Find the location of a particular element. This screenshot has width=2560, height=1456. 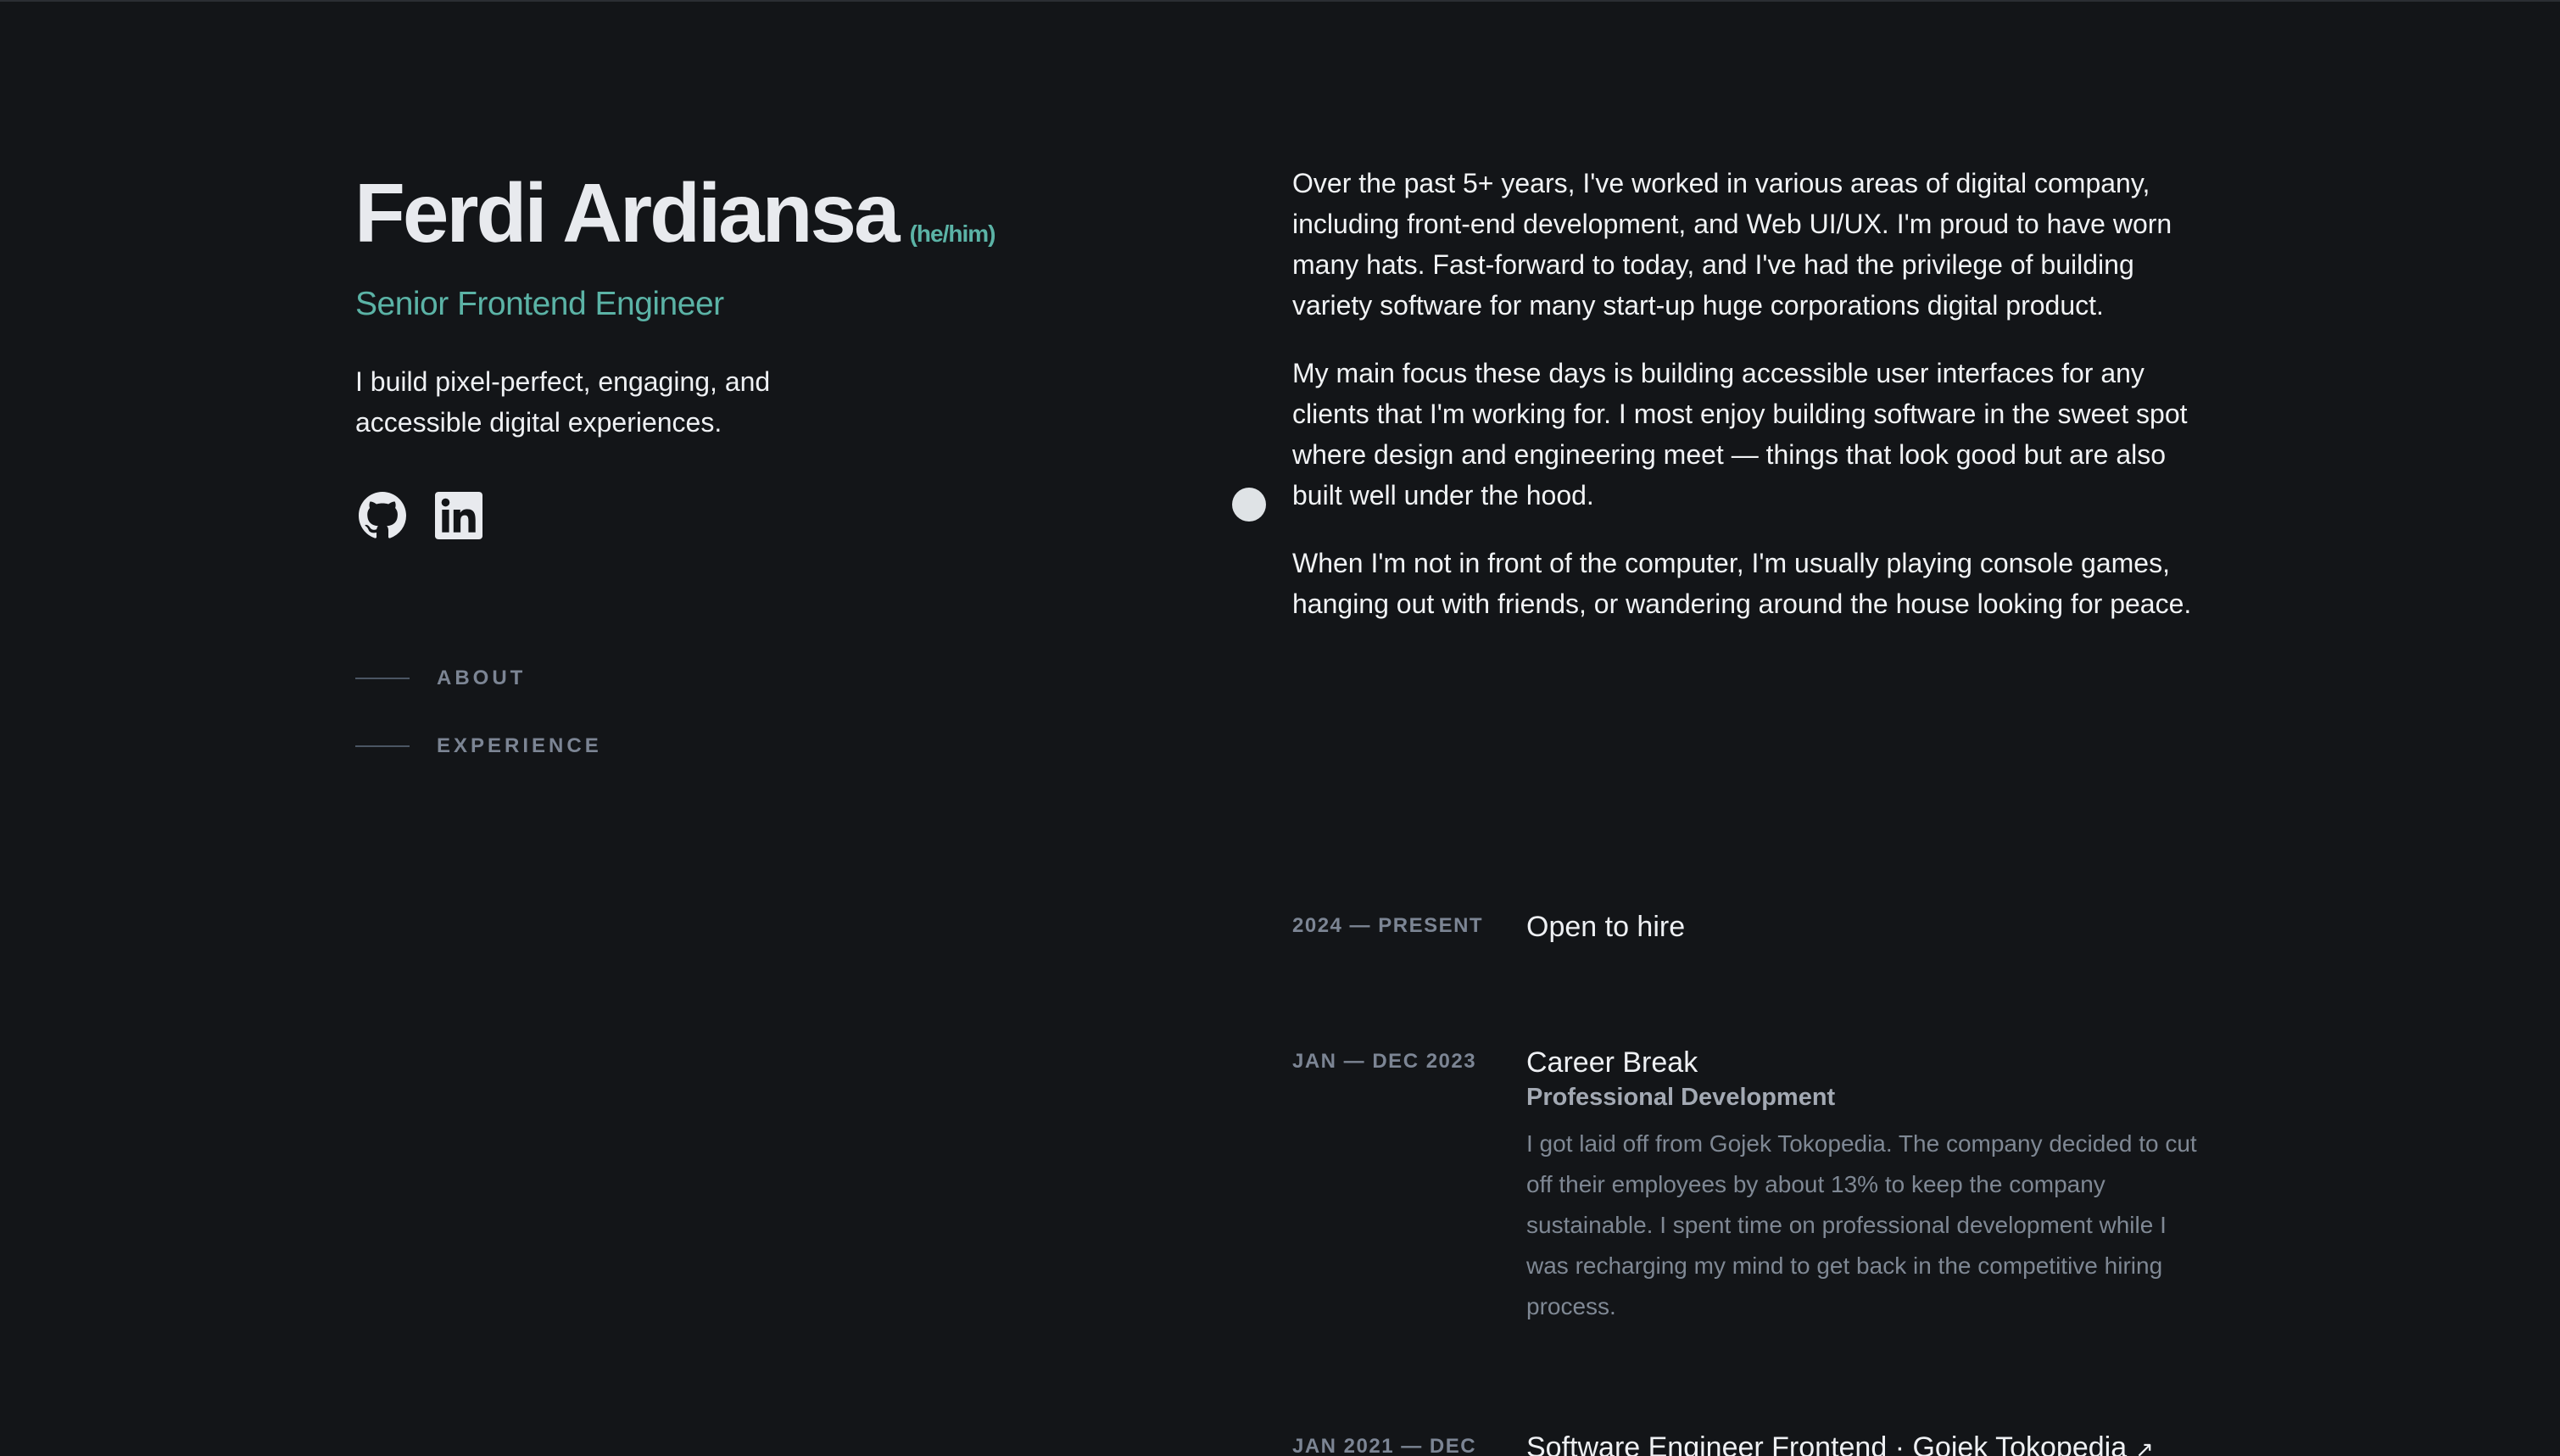

linkedin-icon is located at coordinates (458, 515).